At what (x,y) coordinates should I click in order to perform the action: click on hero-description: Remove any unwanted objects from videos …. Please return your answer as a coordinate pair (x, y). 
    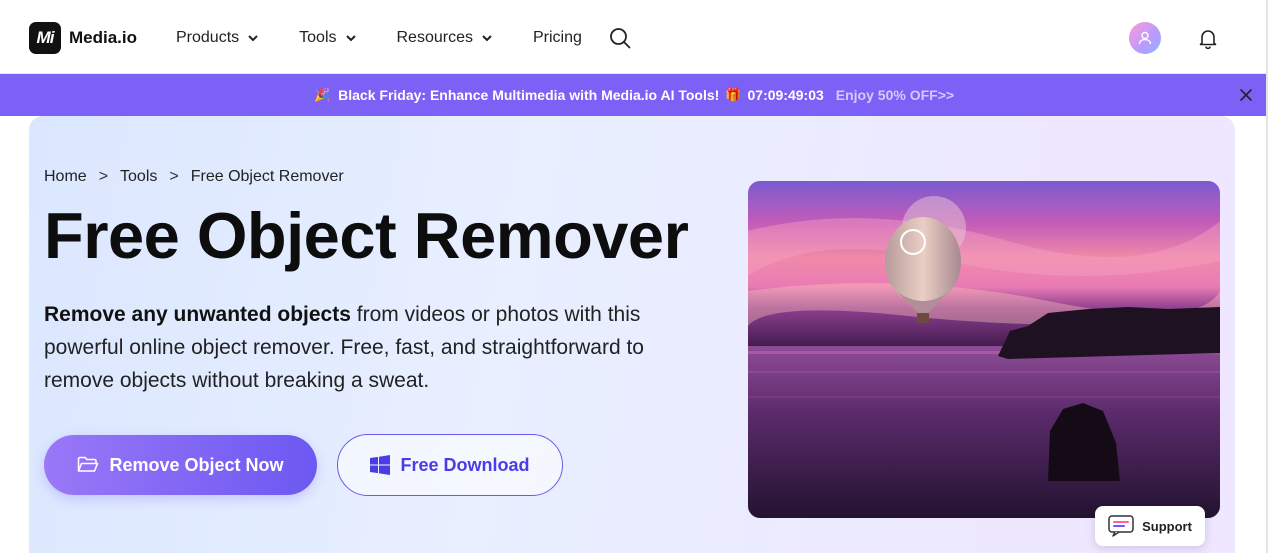
    Looking at the image, I should click on (374, 347).